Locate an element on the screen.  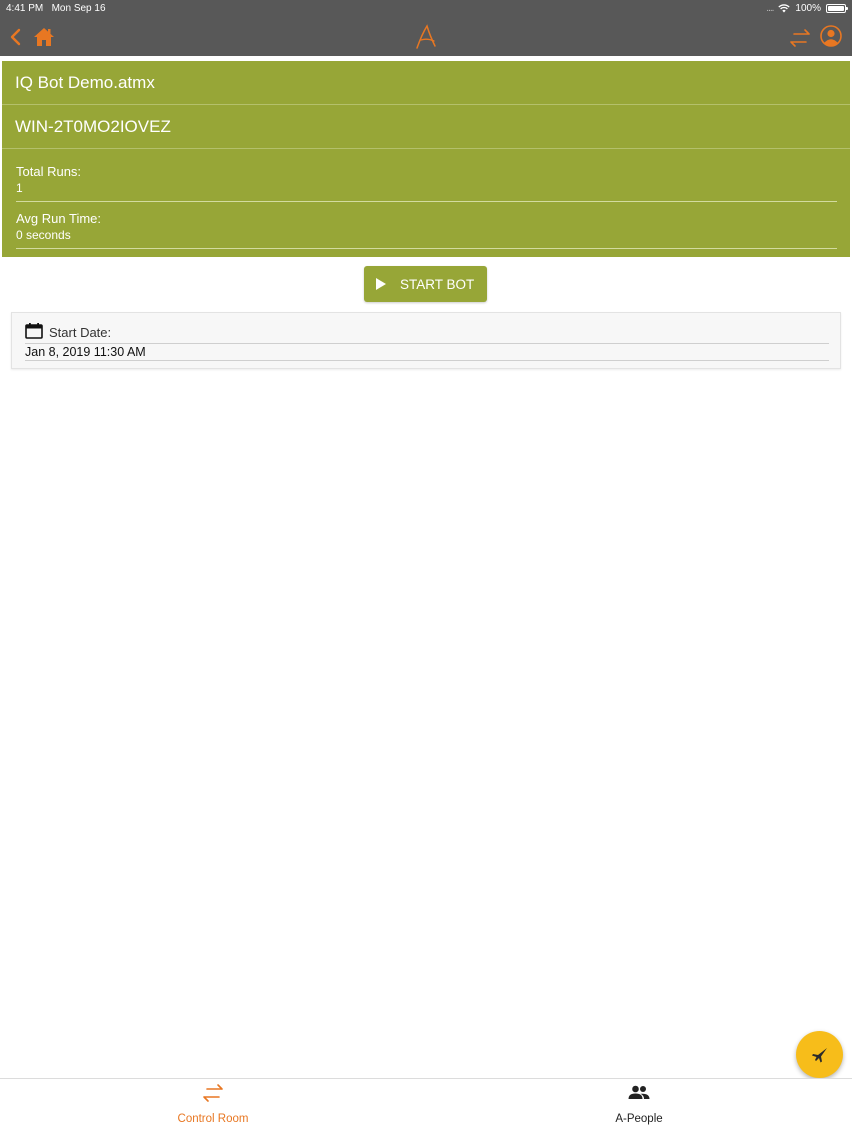
fab-button is located at coordinates (819, 1054).